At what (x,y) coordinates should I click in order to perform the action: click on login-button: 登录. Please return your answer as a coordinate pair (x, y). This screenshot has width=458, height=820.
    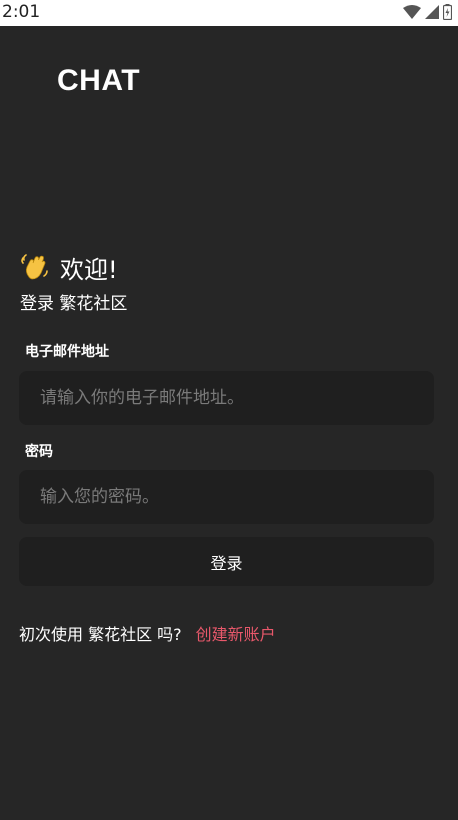
    Looking at the image, I should click on (226, 561).